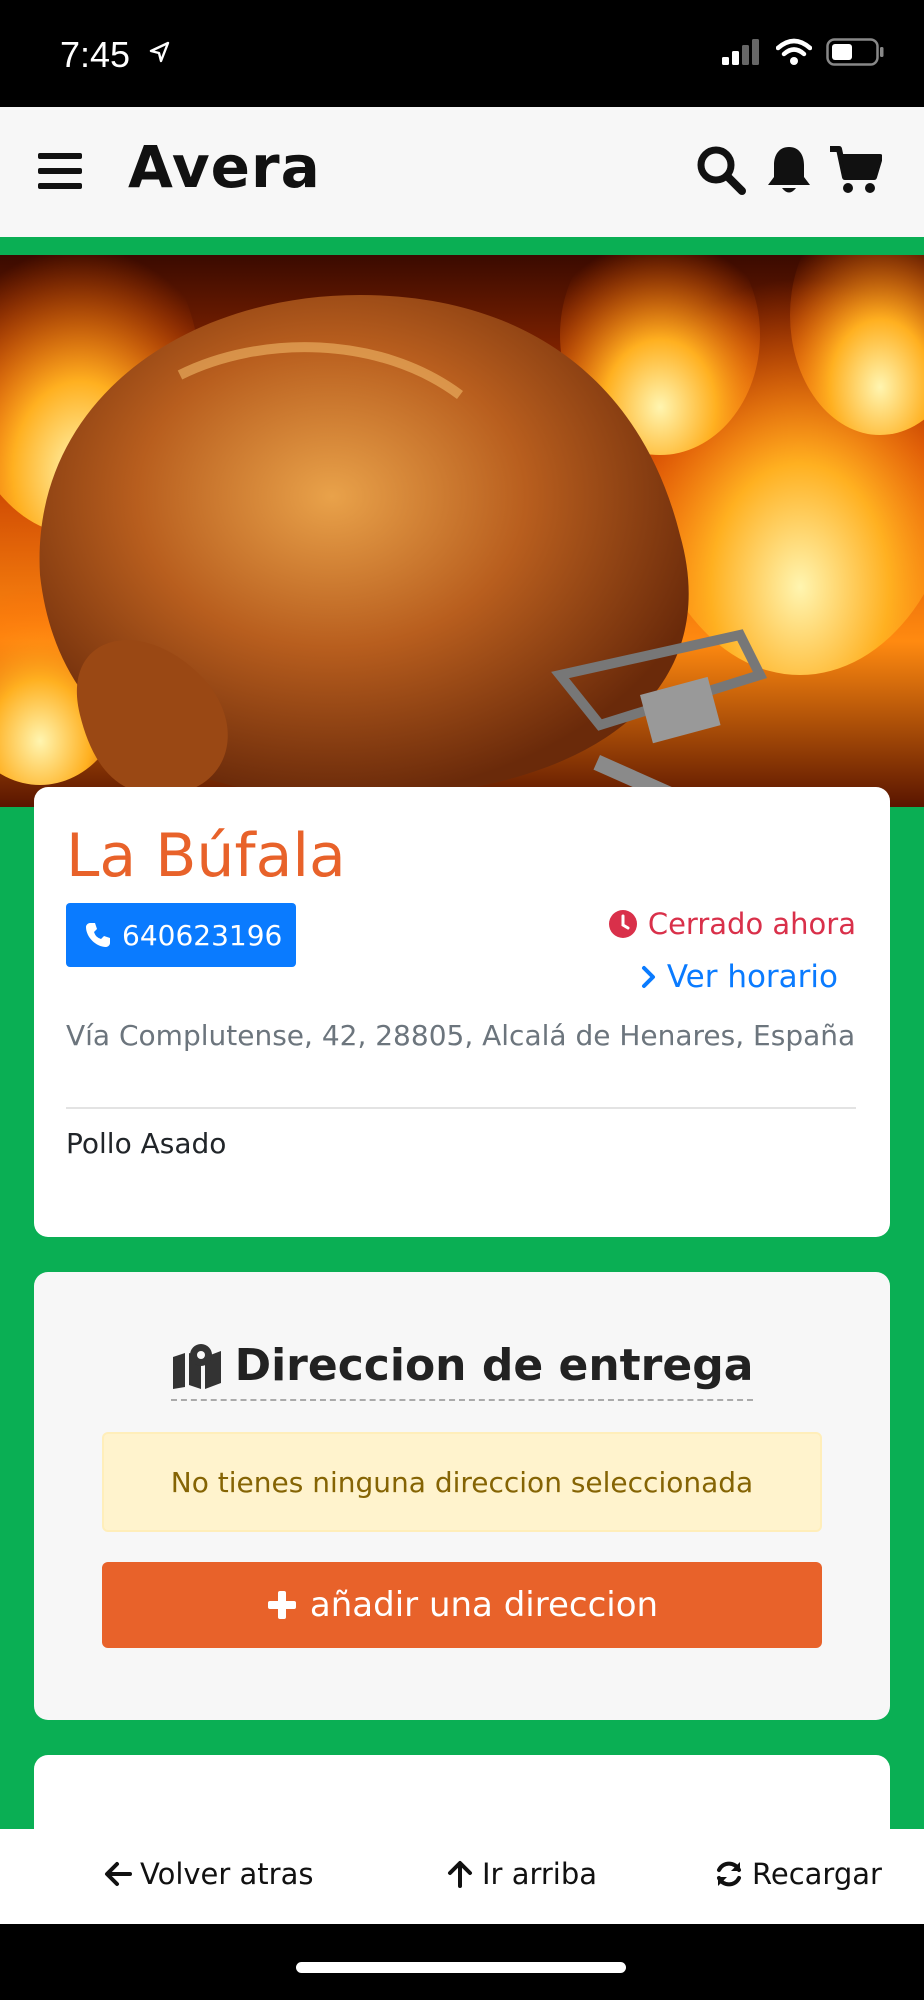 The image size is (924, 2000). I want to click on cellular-signal-icon, so click(740, 52).